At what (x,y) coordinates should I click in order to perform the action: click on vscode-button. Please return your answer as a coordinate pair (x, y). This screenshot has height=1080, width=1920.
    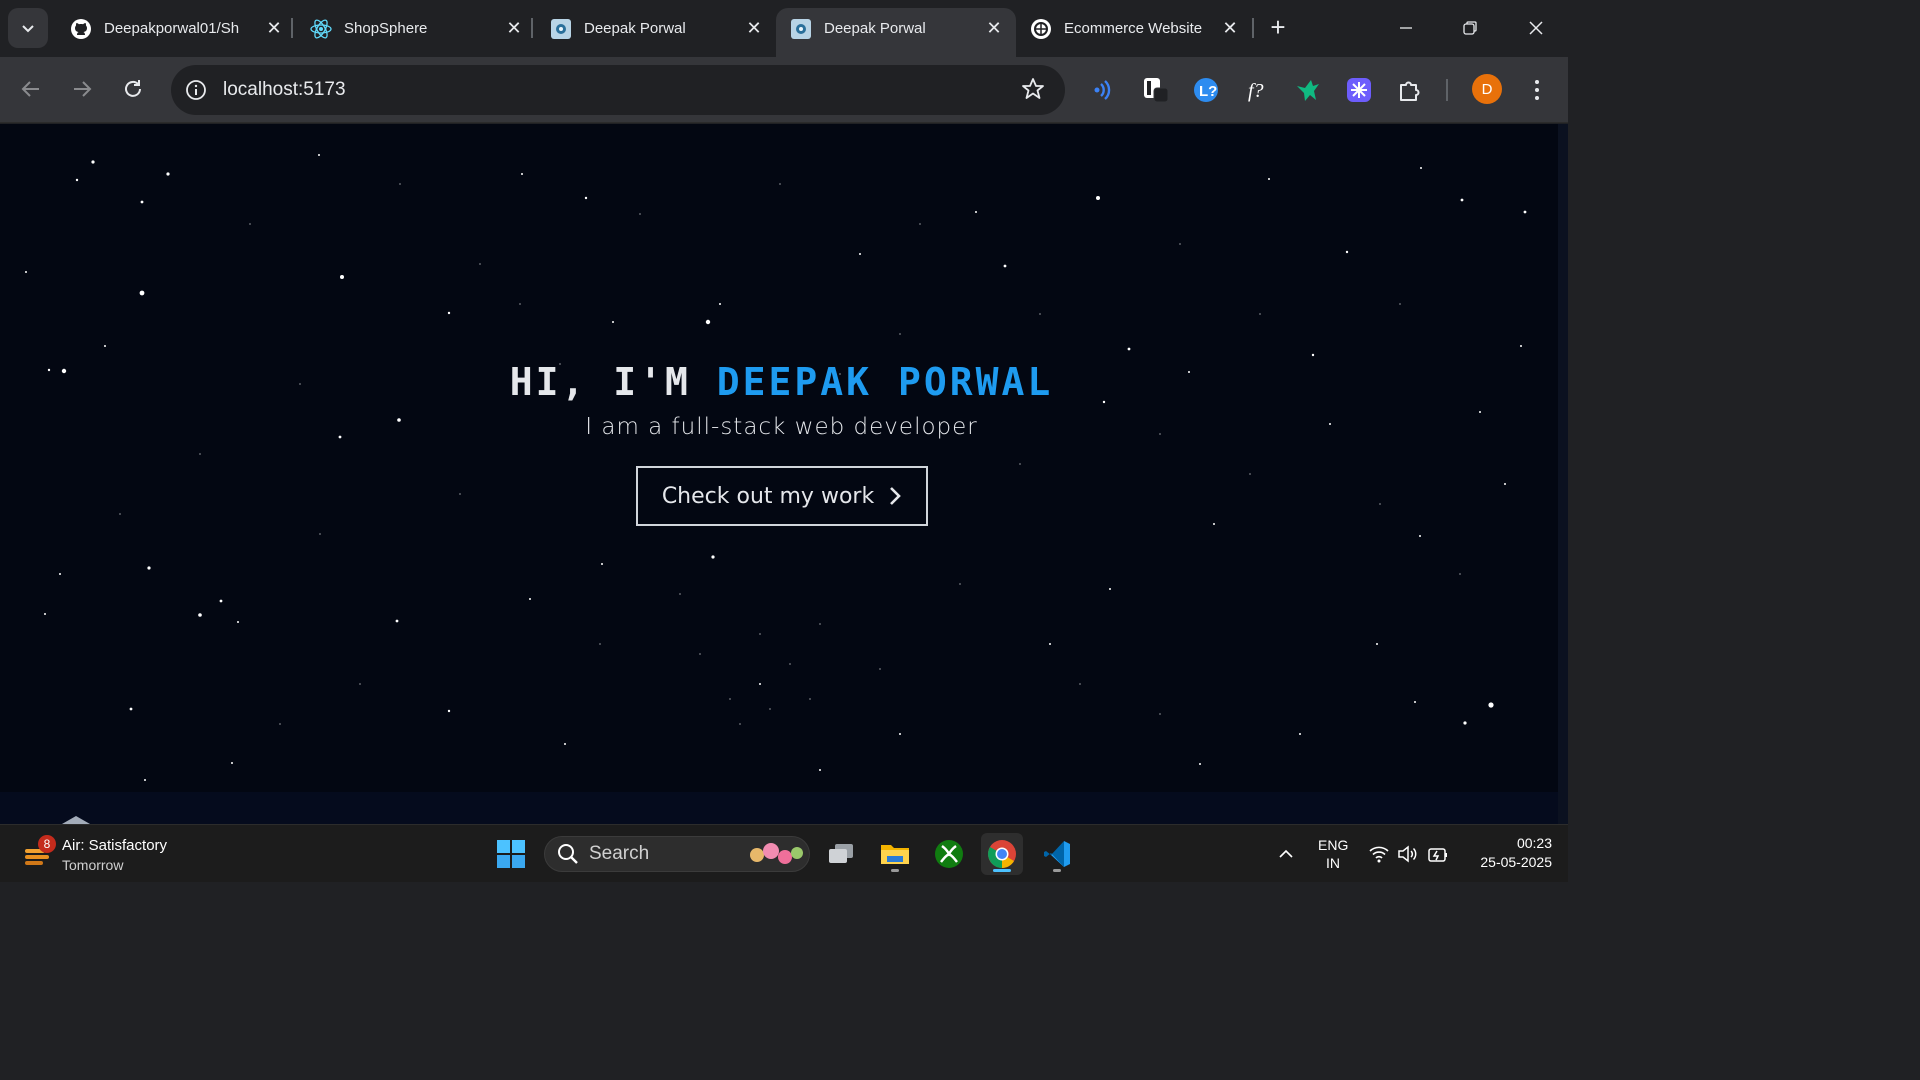
    Looking at the image, I should click on (1057, 854).